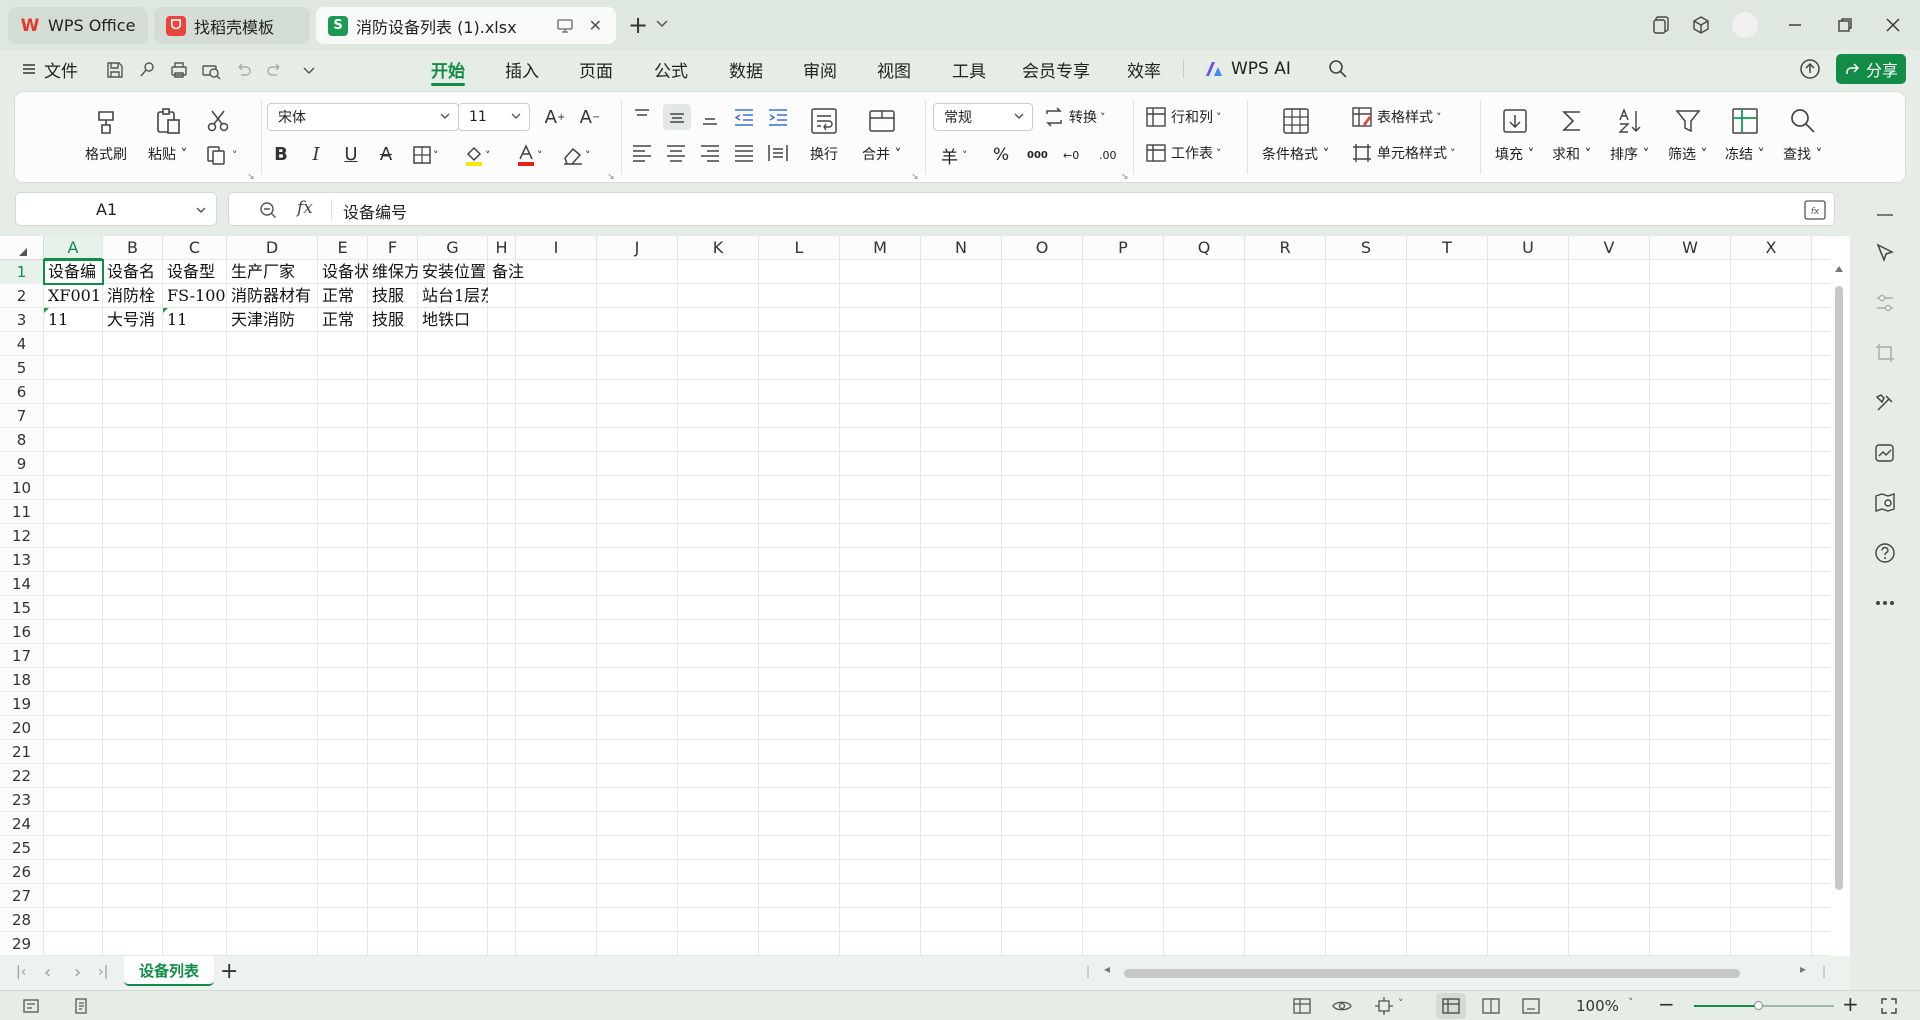  Describe the element at coordinates (316, 154) in the screenshot. I see `italic-button: I` at that location.